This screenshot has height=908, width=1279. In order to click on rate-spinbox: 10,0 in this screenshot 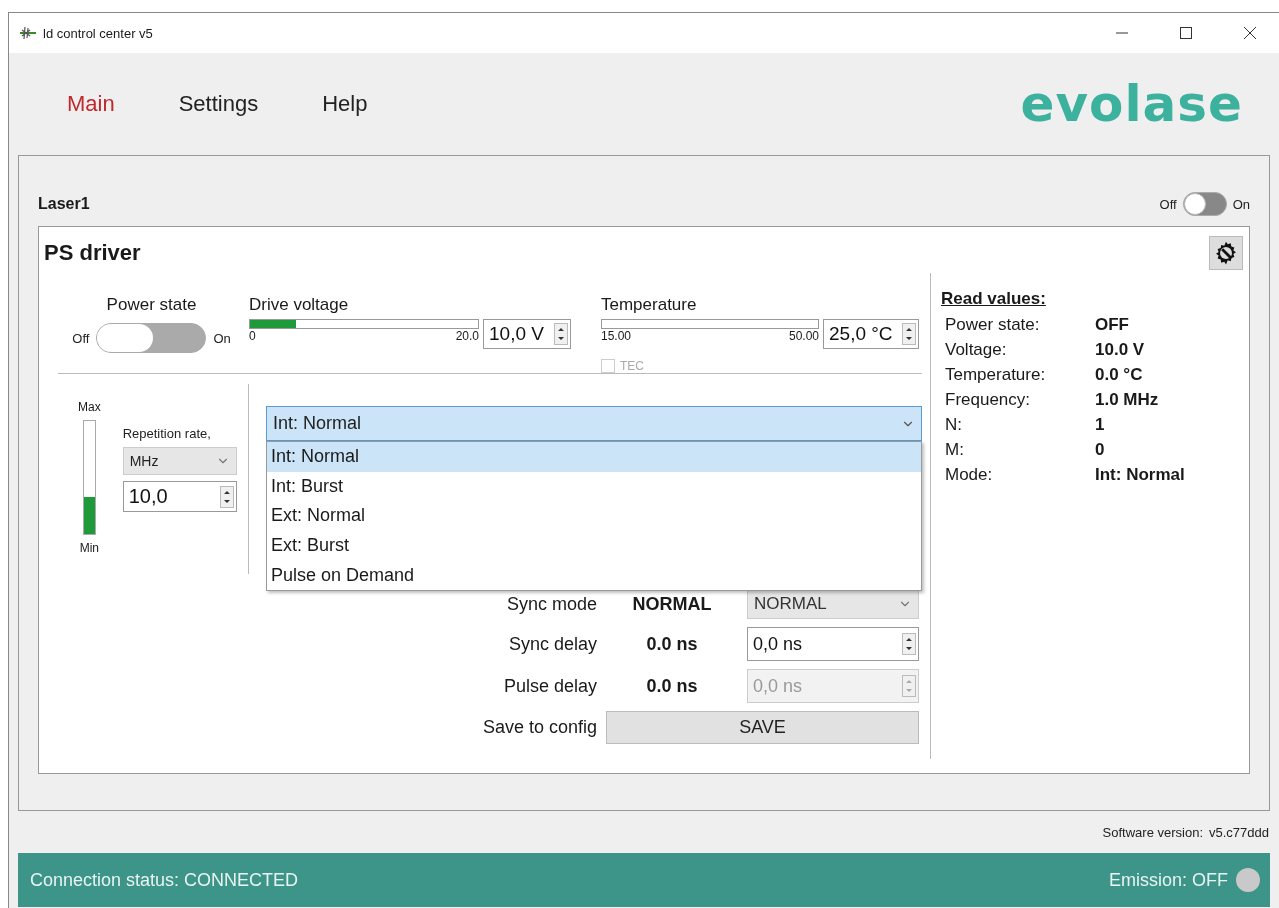, I will do `click(179, 496)`.